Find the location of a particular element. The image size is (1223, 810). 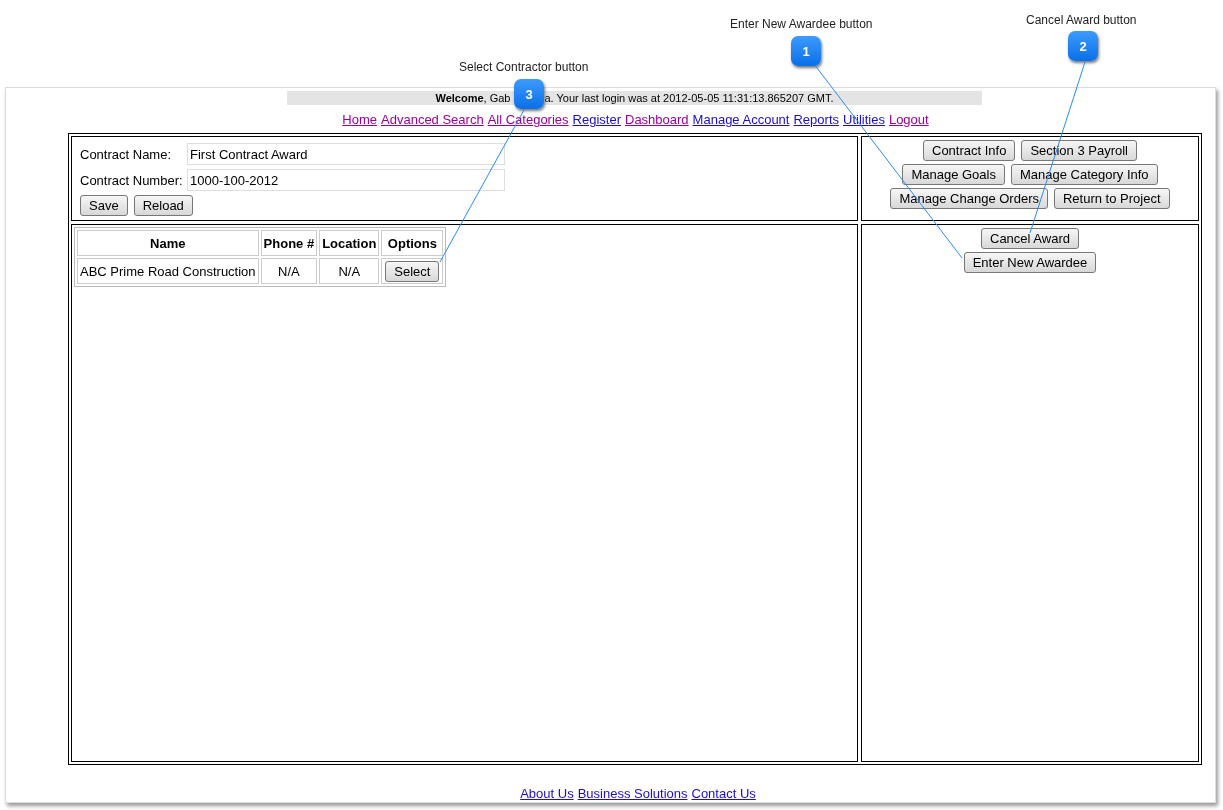

nav-link: All Categories is located at coordinates (528, 119).